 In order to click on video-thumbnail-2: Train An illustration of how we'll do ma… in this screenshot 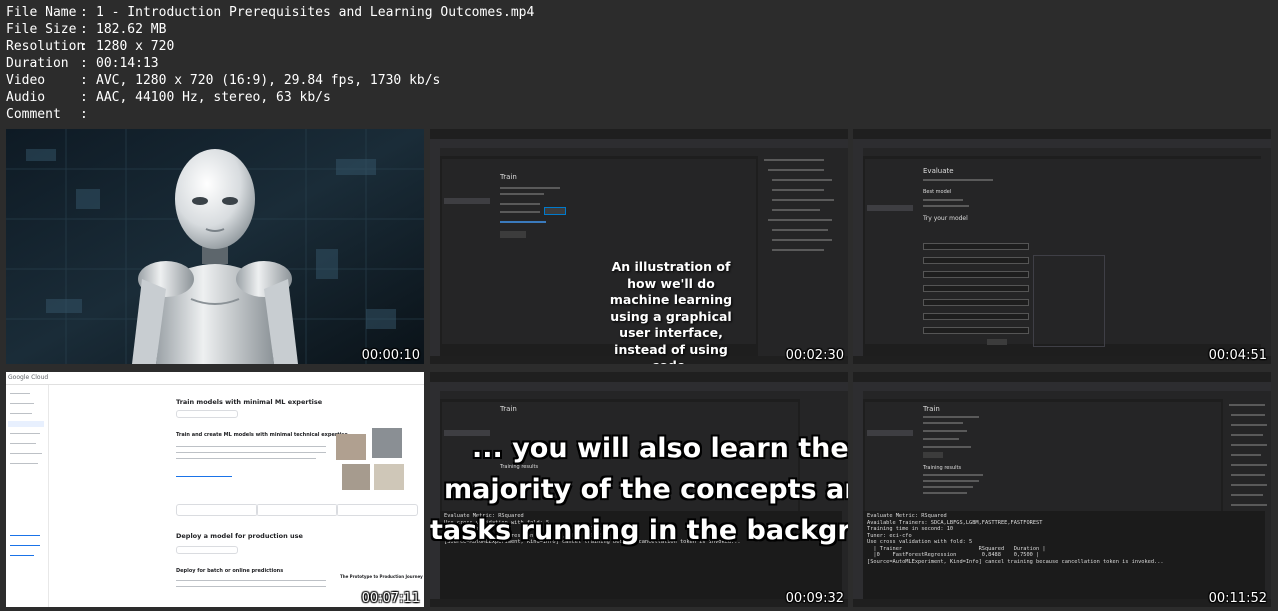, I will do `click(639, 246)`.